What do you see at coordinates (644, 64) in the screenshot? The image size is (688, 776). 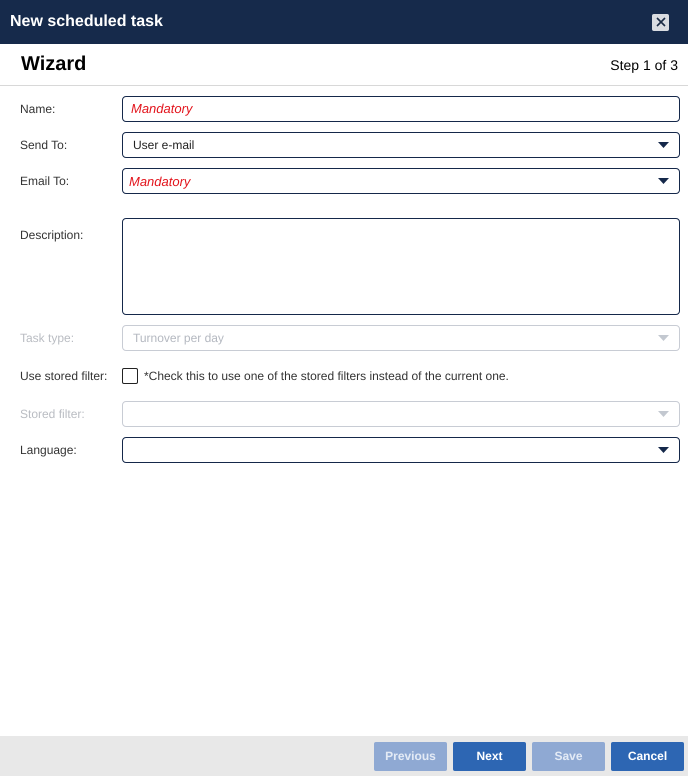 I see `step-indicator: Step 1 of 3` at bounding box center [644, 64].